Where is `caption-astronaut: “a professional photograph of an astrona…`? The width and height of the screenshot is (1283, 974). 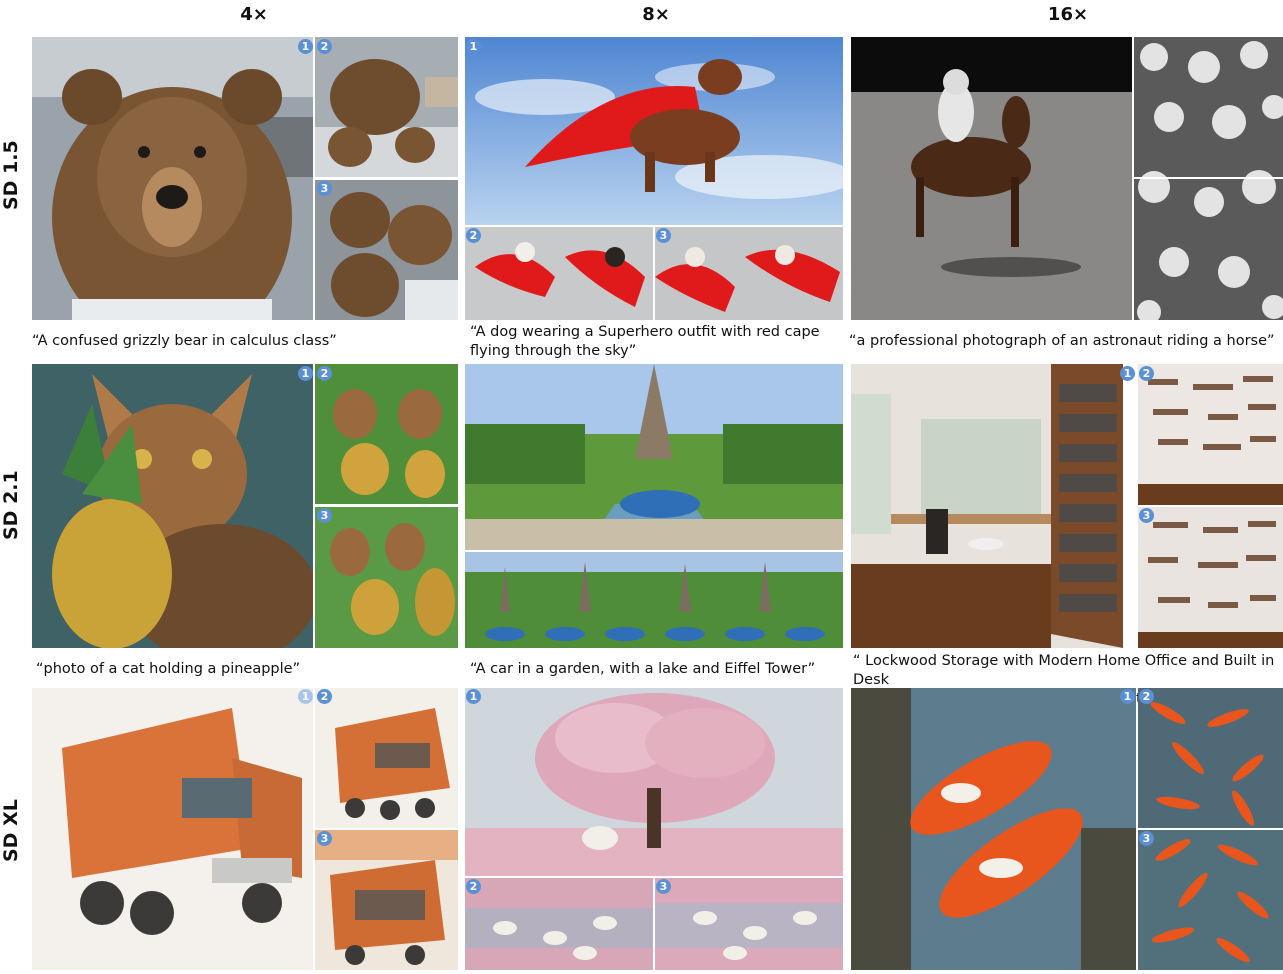
caption-astronaut: “a professional photograph of an astrona… is located at coordinates (1062, 341).